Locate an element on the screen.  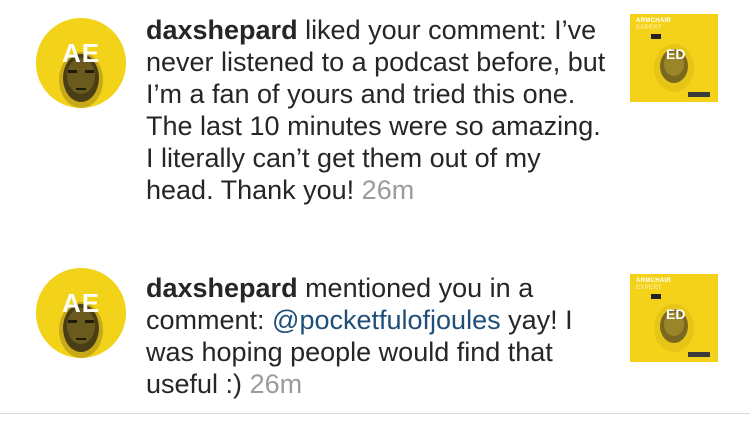
divider is located at coordinates (375, 413).